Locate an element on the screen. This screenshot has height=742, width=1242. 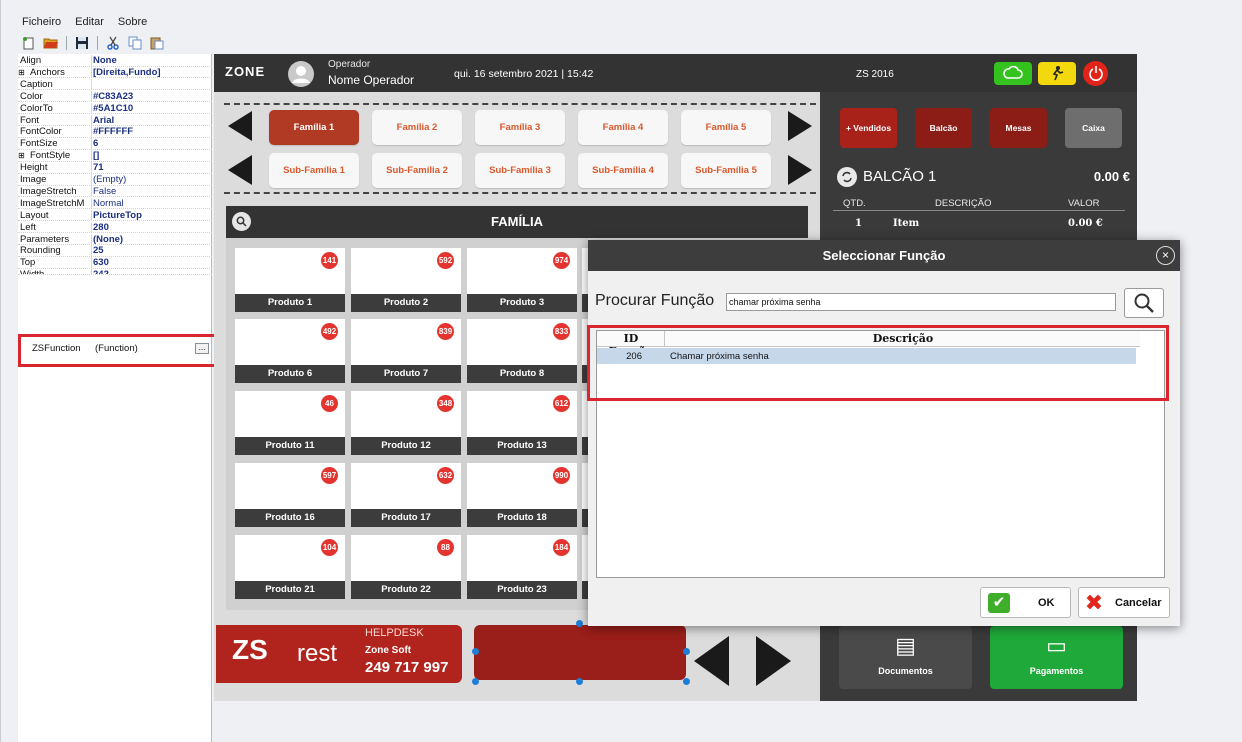
property-value: 280 is located at coordinates (152, 228).